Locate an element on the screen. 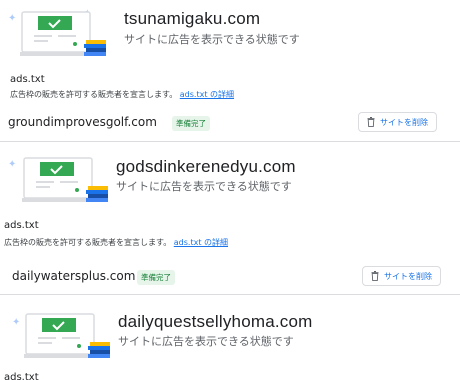  site-domain-title: tsunamigaku.com is located at coordinates (192, 18).